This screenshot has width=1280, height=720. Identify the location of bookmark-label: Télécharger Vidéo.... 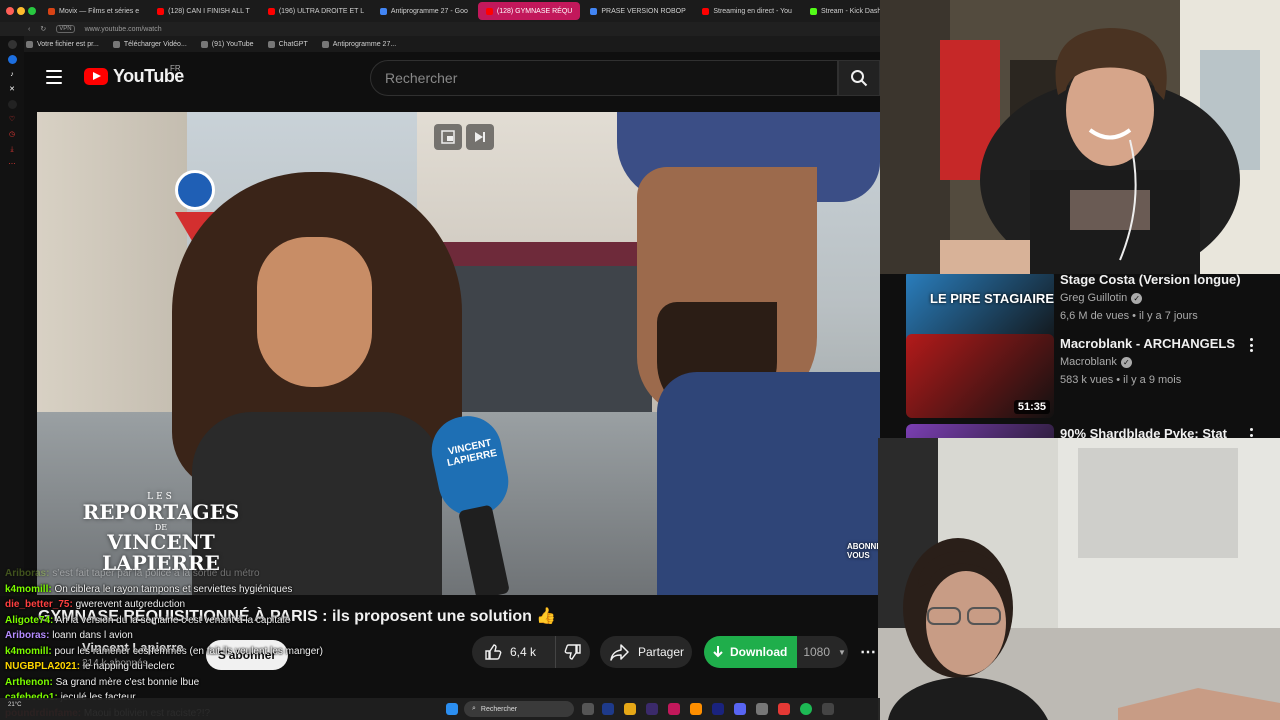
(155, 44).